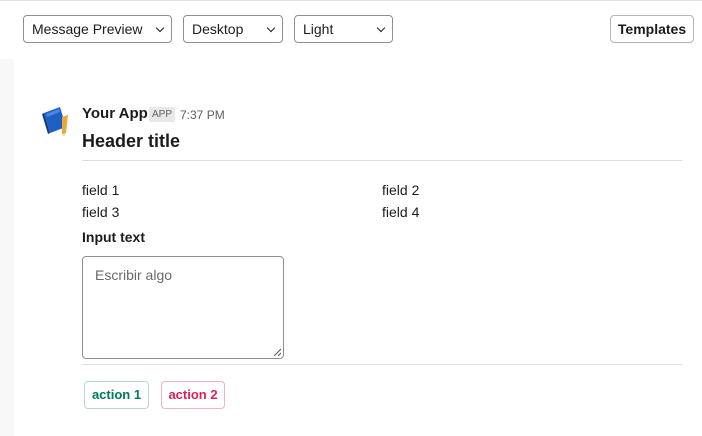 The image size is (702, 436). I want to click on app-book-icon, so click(58, 121).